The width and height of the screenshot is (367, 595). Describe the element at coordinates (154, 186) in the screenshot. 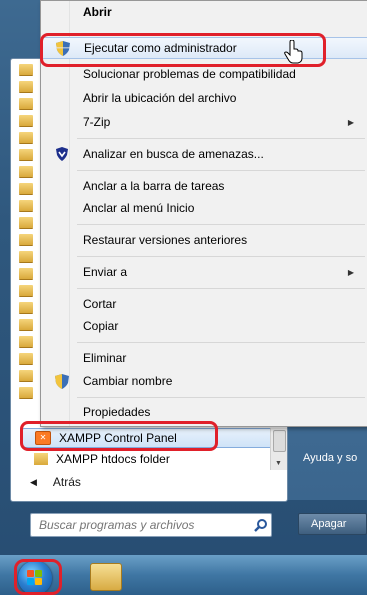

I see `menu-item-label: Anclar a la barra de tareas` at that location.